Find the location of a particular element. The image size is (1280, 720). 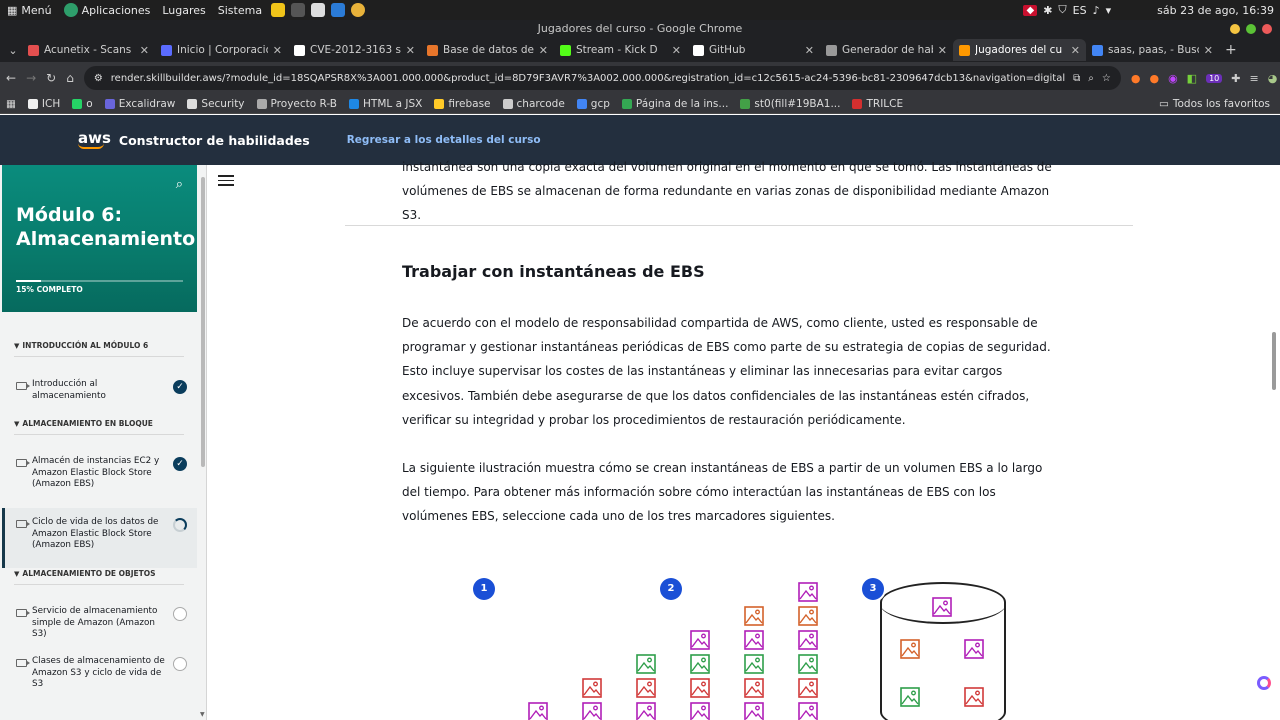

network-icon: ▾ is located at coordinates (1109, 10).